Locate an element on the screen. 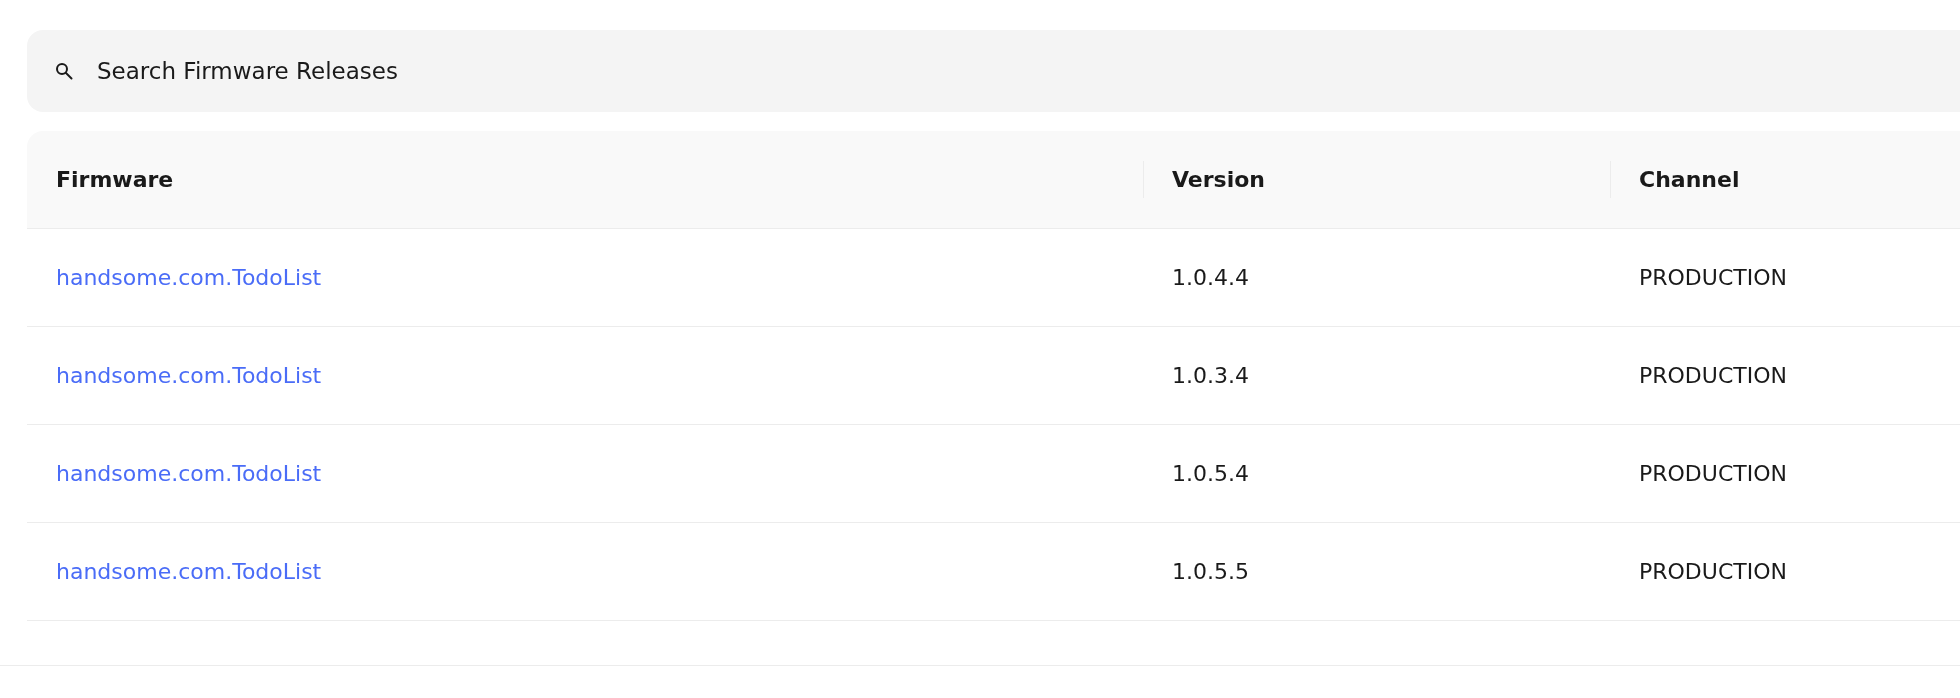 This screenshot has width=1960, height=698. search-field: Search Firmware Releases is located at coordinates (993, 71).